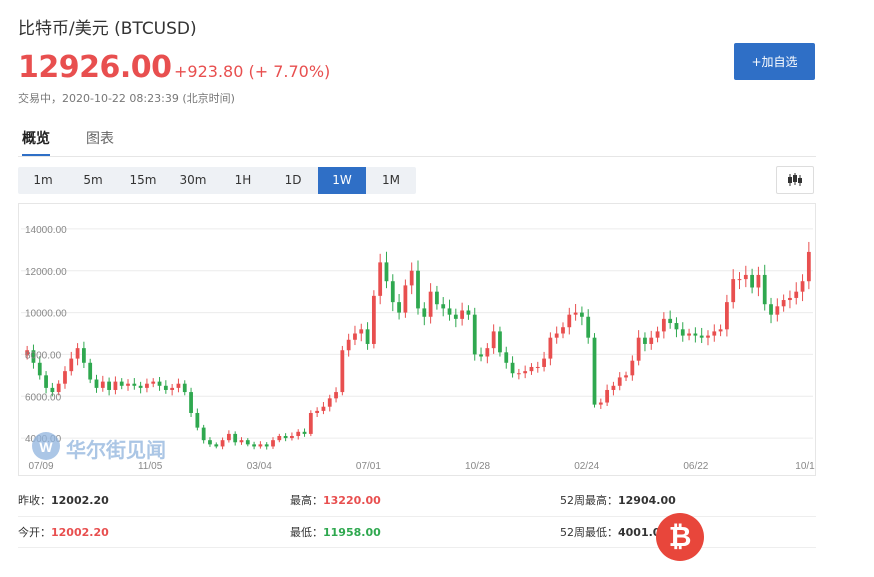 The width and height of the screenshot is (874, 577). I want to click on trading-status: 交易中，2020-10-22 08:23:39 (北京时间), so click(126, 98).